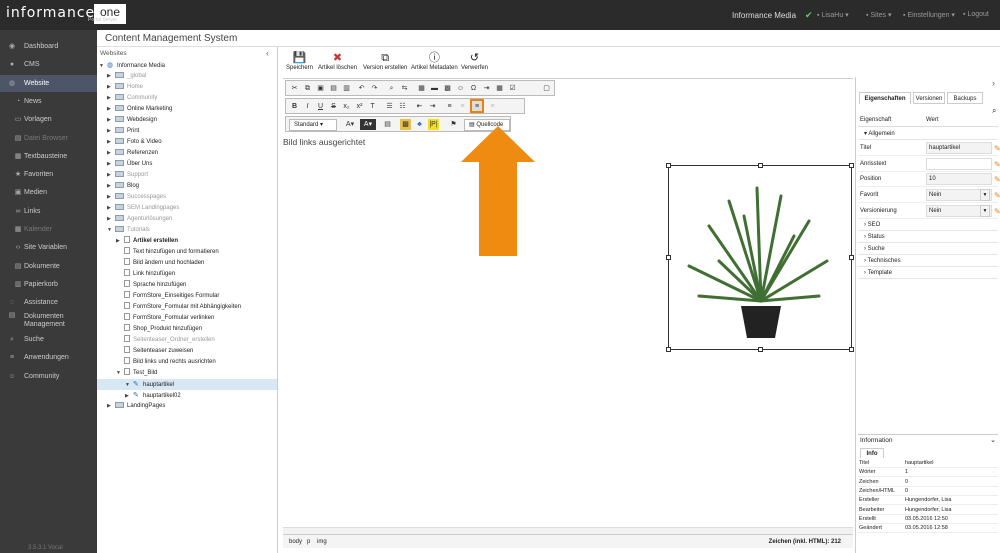  Describe the element at coordinates (474, 61) in the screenshot. I see `verwerfen-button: ↺ Verwerfen` at that location.